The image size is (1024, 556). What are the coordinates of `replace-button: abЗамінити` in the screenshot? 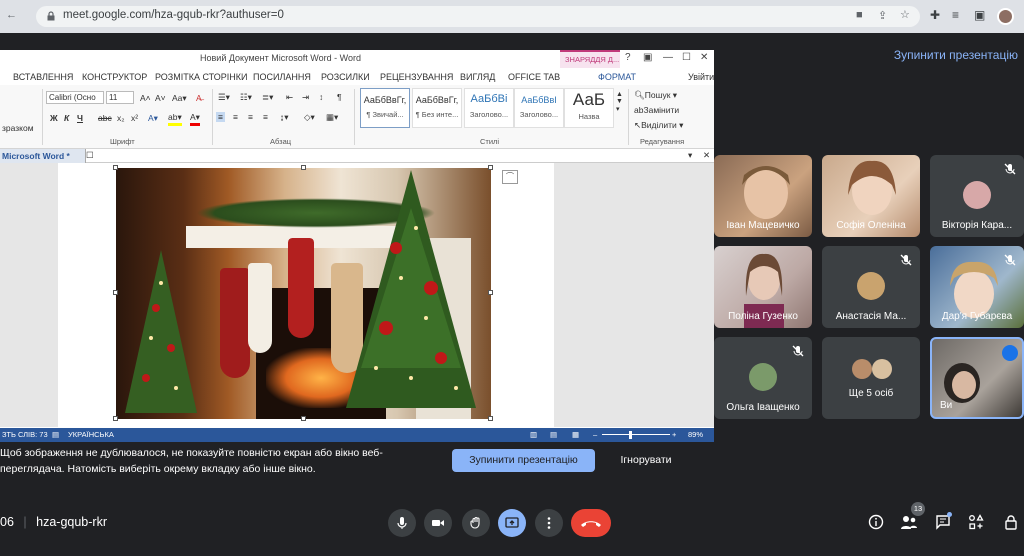 It's located at (656, 110).